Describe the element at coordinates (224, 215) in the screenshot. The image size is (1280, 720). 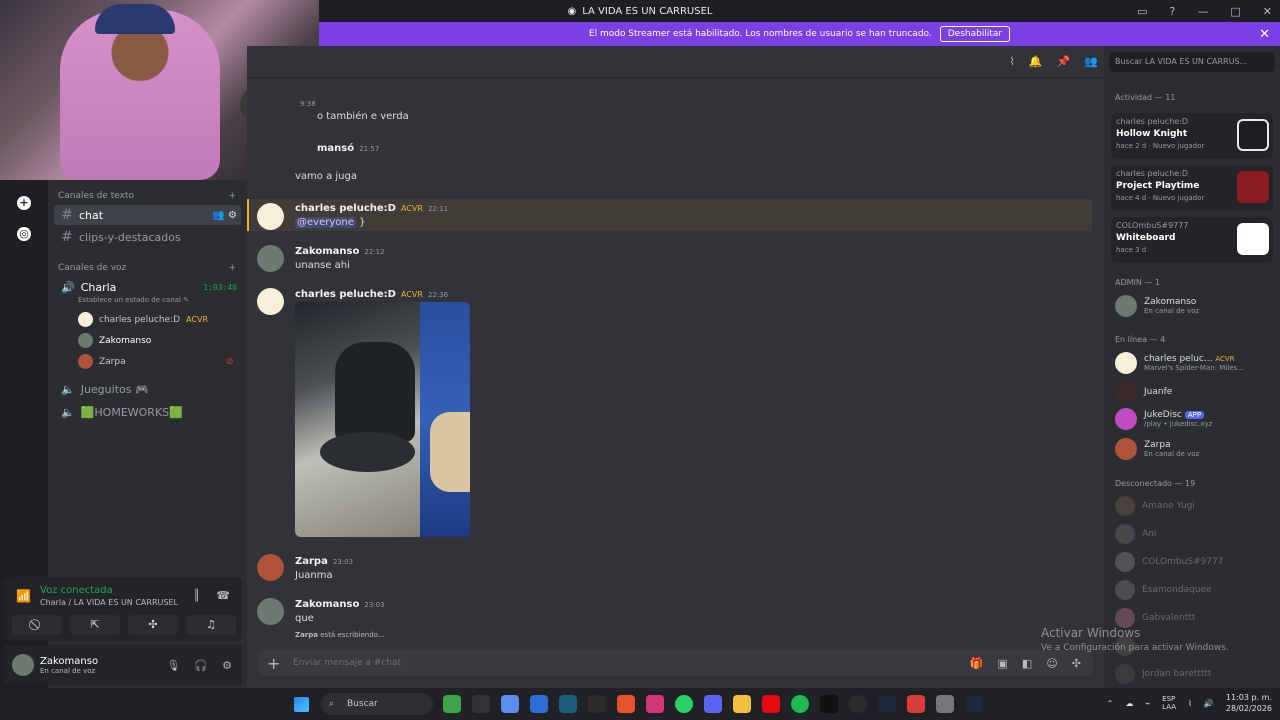
I see `invite-settings-icon: 👥 ⚙` at that location.